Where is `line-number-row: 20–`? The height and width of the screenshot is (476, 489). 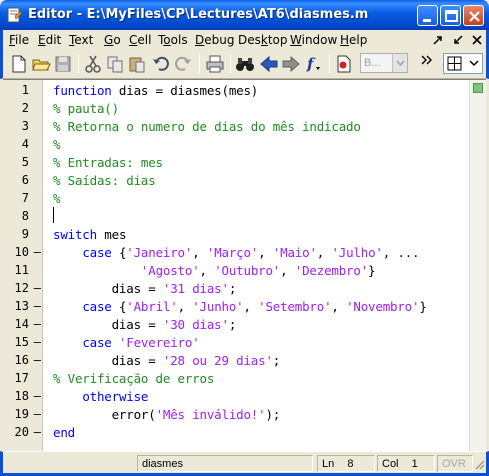 line-number-row: 20– is located at coordinates (23, 433).